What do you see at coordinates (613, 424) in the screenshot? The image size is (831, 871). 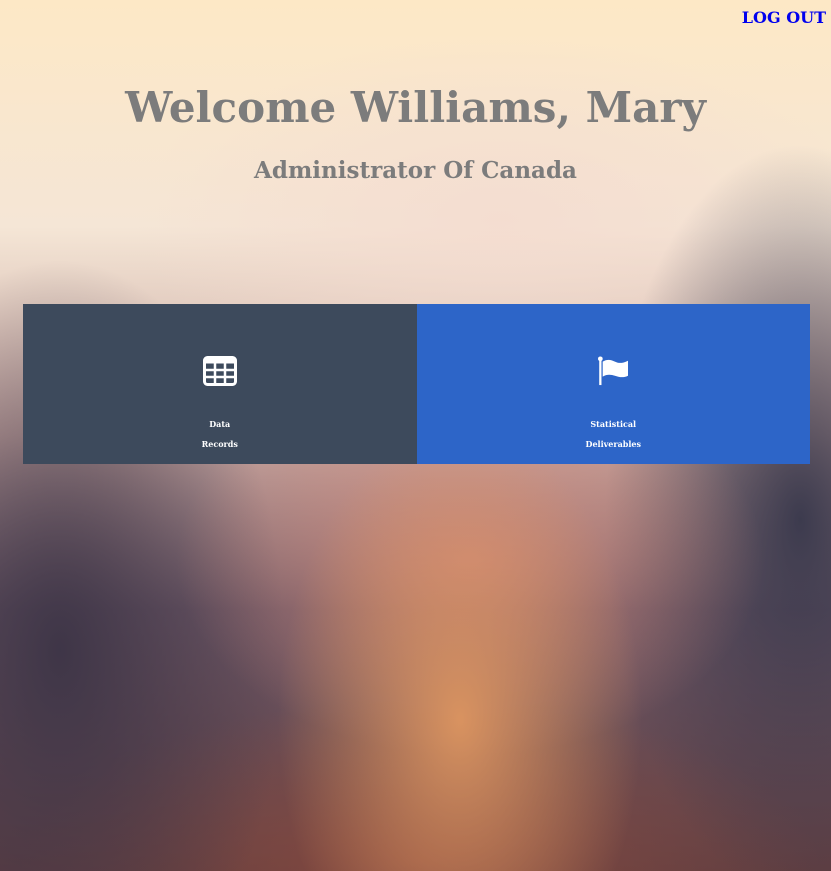 I see `tile-label-line-1: Statistical` at bounding box center [613, 424].